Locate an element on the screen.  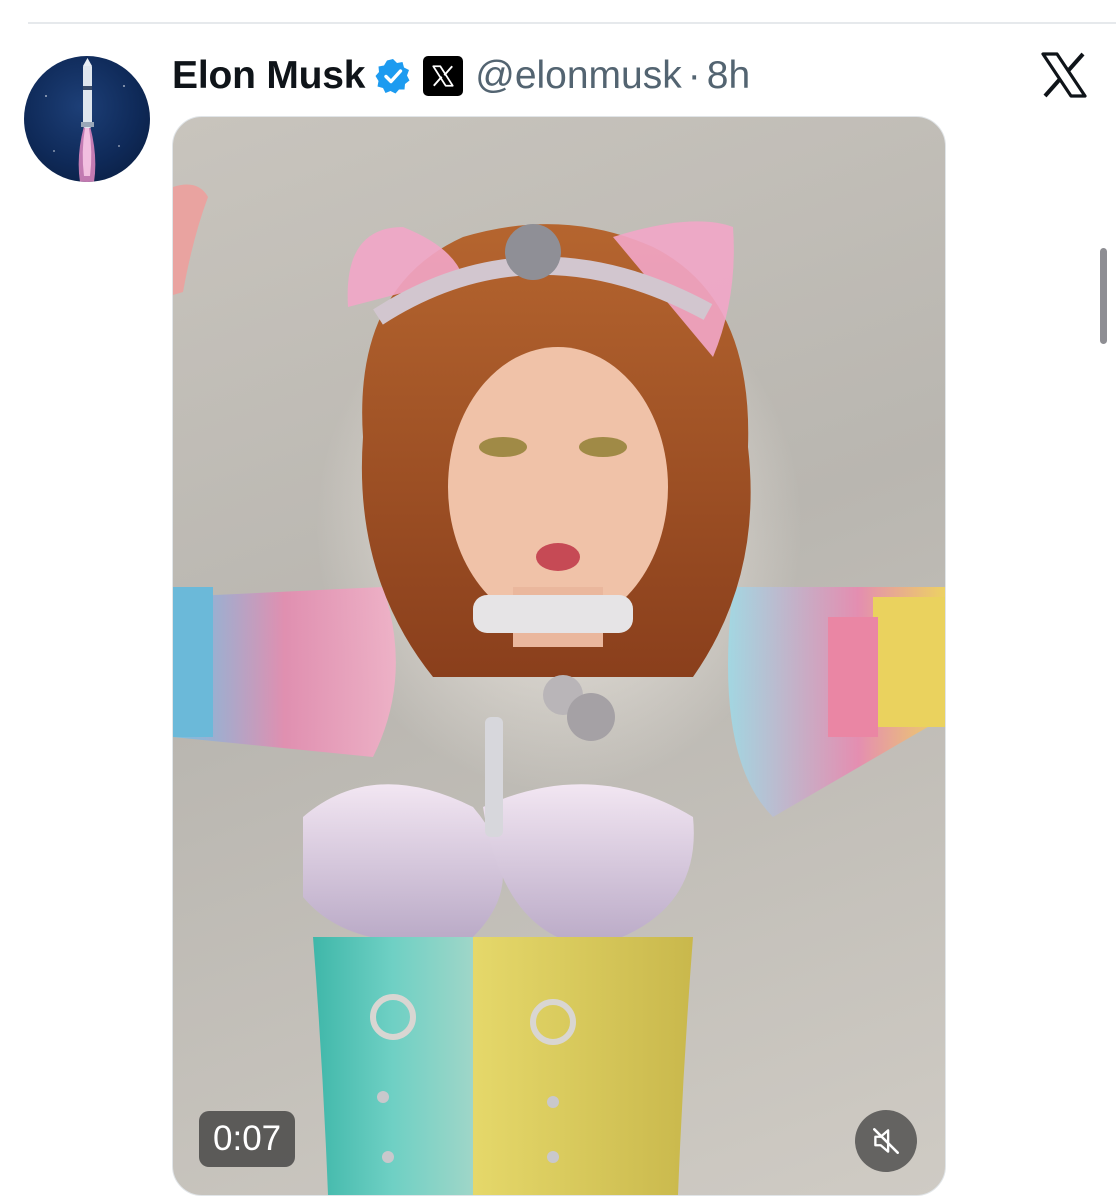
top-divider is located at coordinates (572, 23).